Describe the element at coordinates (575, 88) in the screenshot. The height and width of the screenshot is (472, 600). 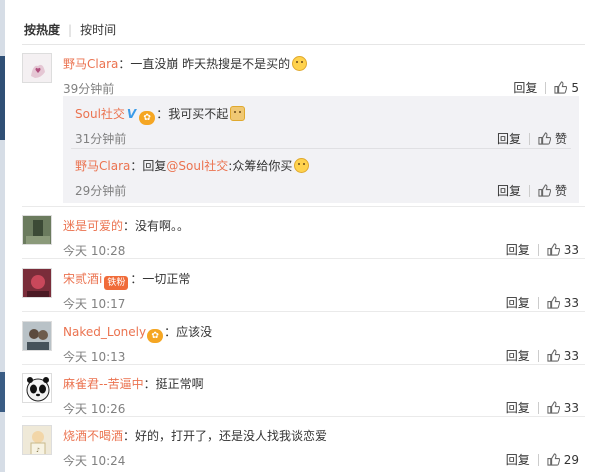
I see `like-count: 5` at that location.